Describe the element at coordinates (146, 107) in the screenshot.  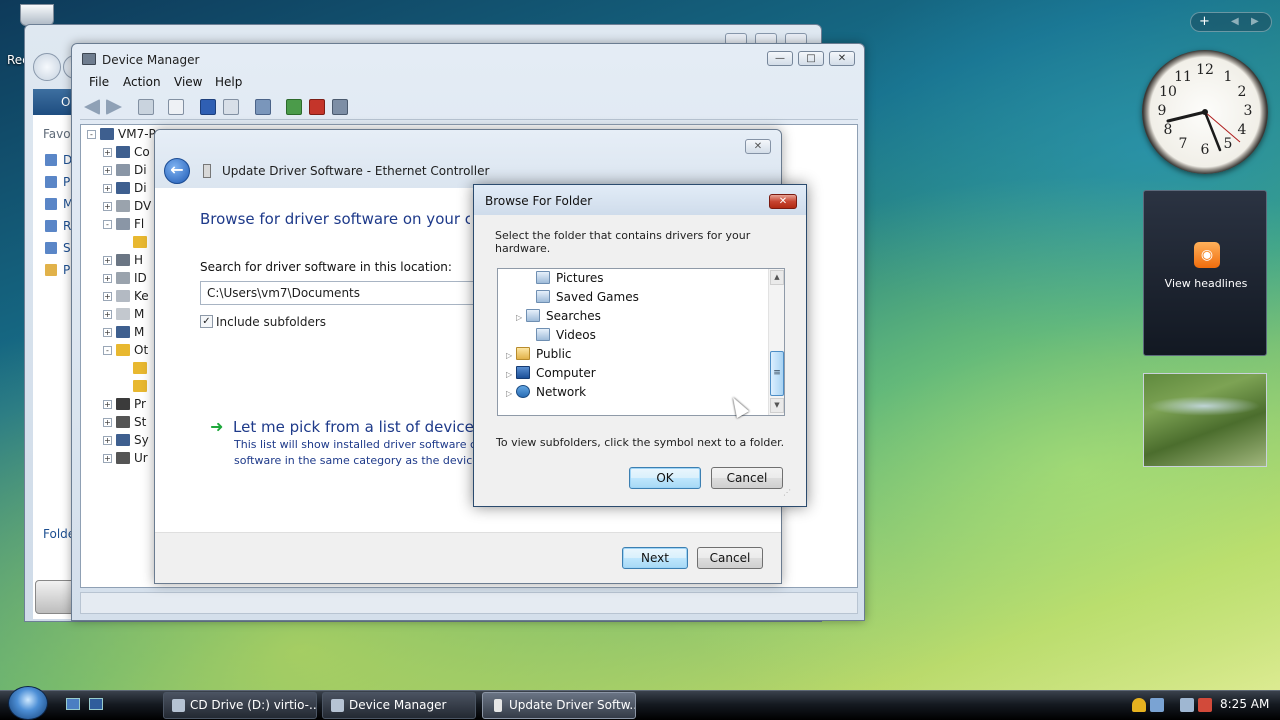
I see `show-hide-console-tree-icon` at that location.